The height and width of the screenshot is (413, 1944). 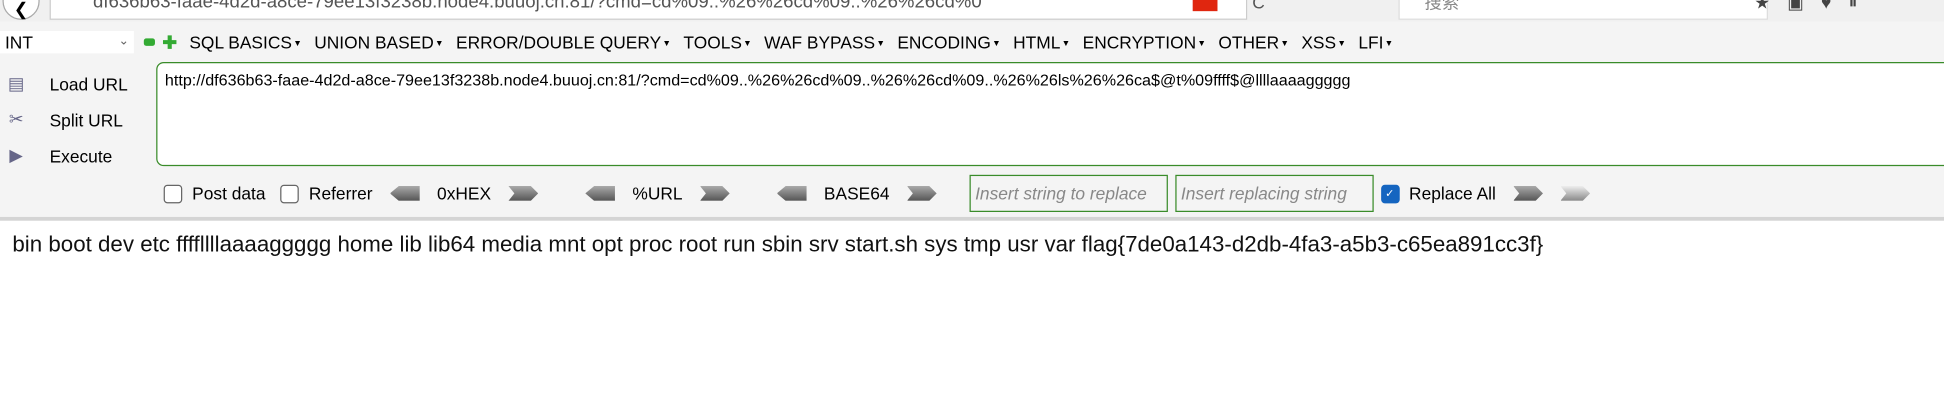 I want to click on split-url-button: ✂ Split URL, so click(x=66, y=120).